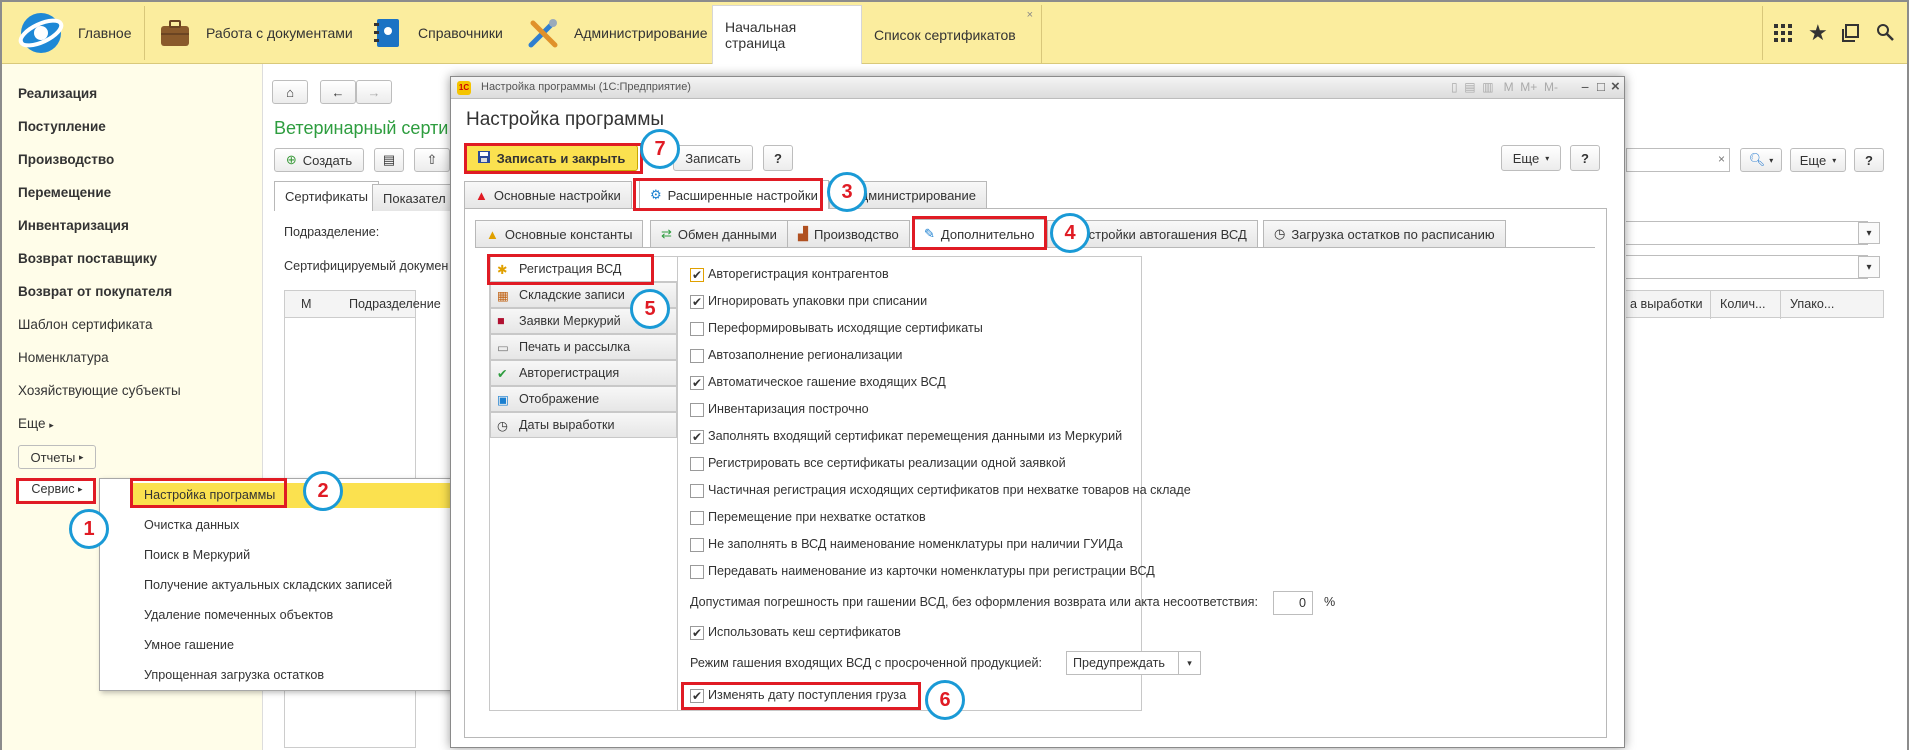  Describe the element at coordinates (697, 633) in the screenshot. I see `checkbox-use-cache: ✔` at that location.